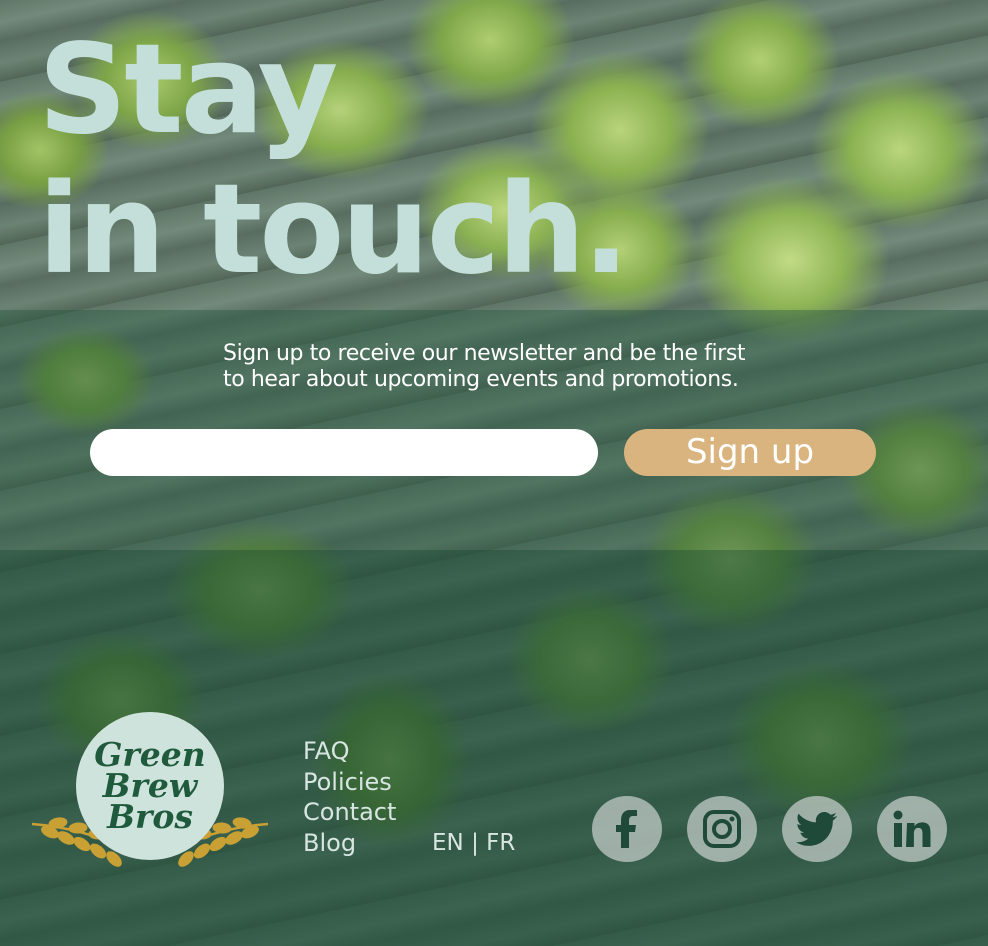  What do you see at coordinates (149, 816) in the screenshot?
I see `logo-text-bros: Bros` at bounding box center [149, 816].